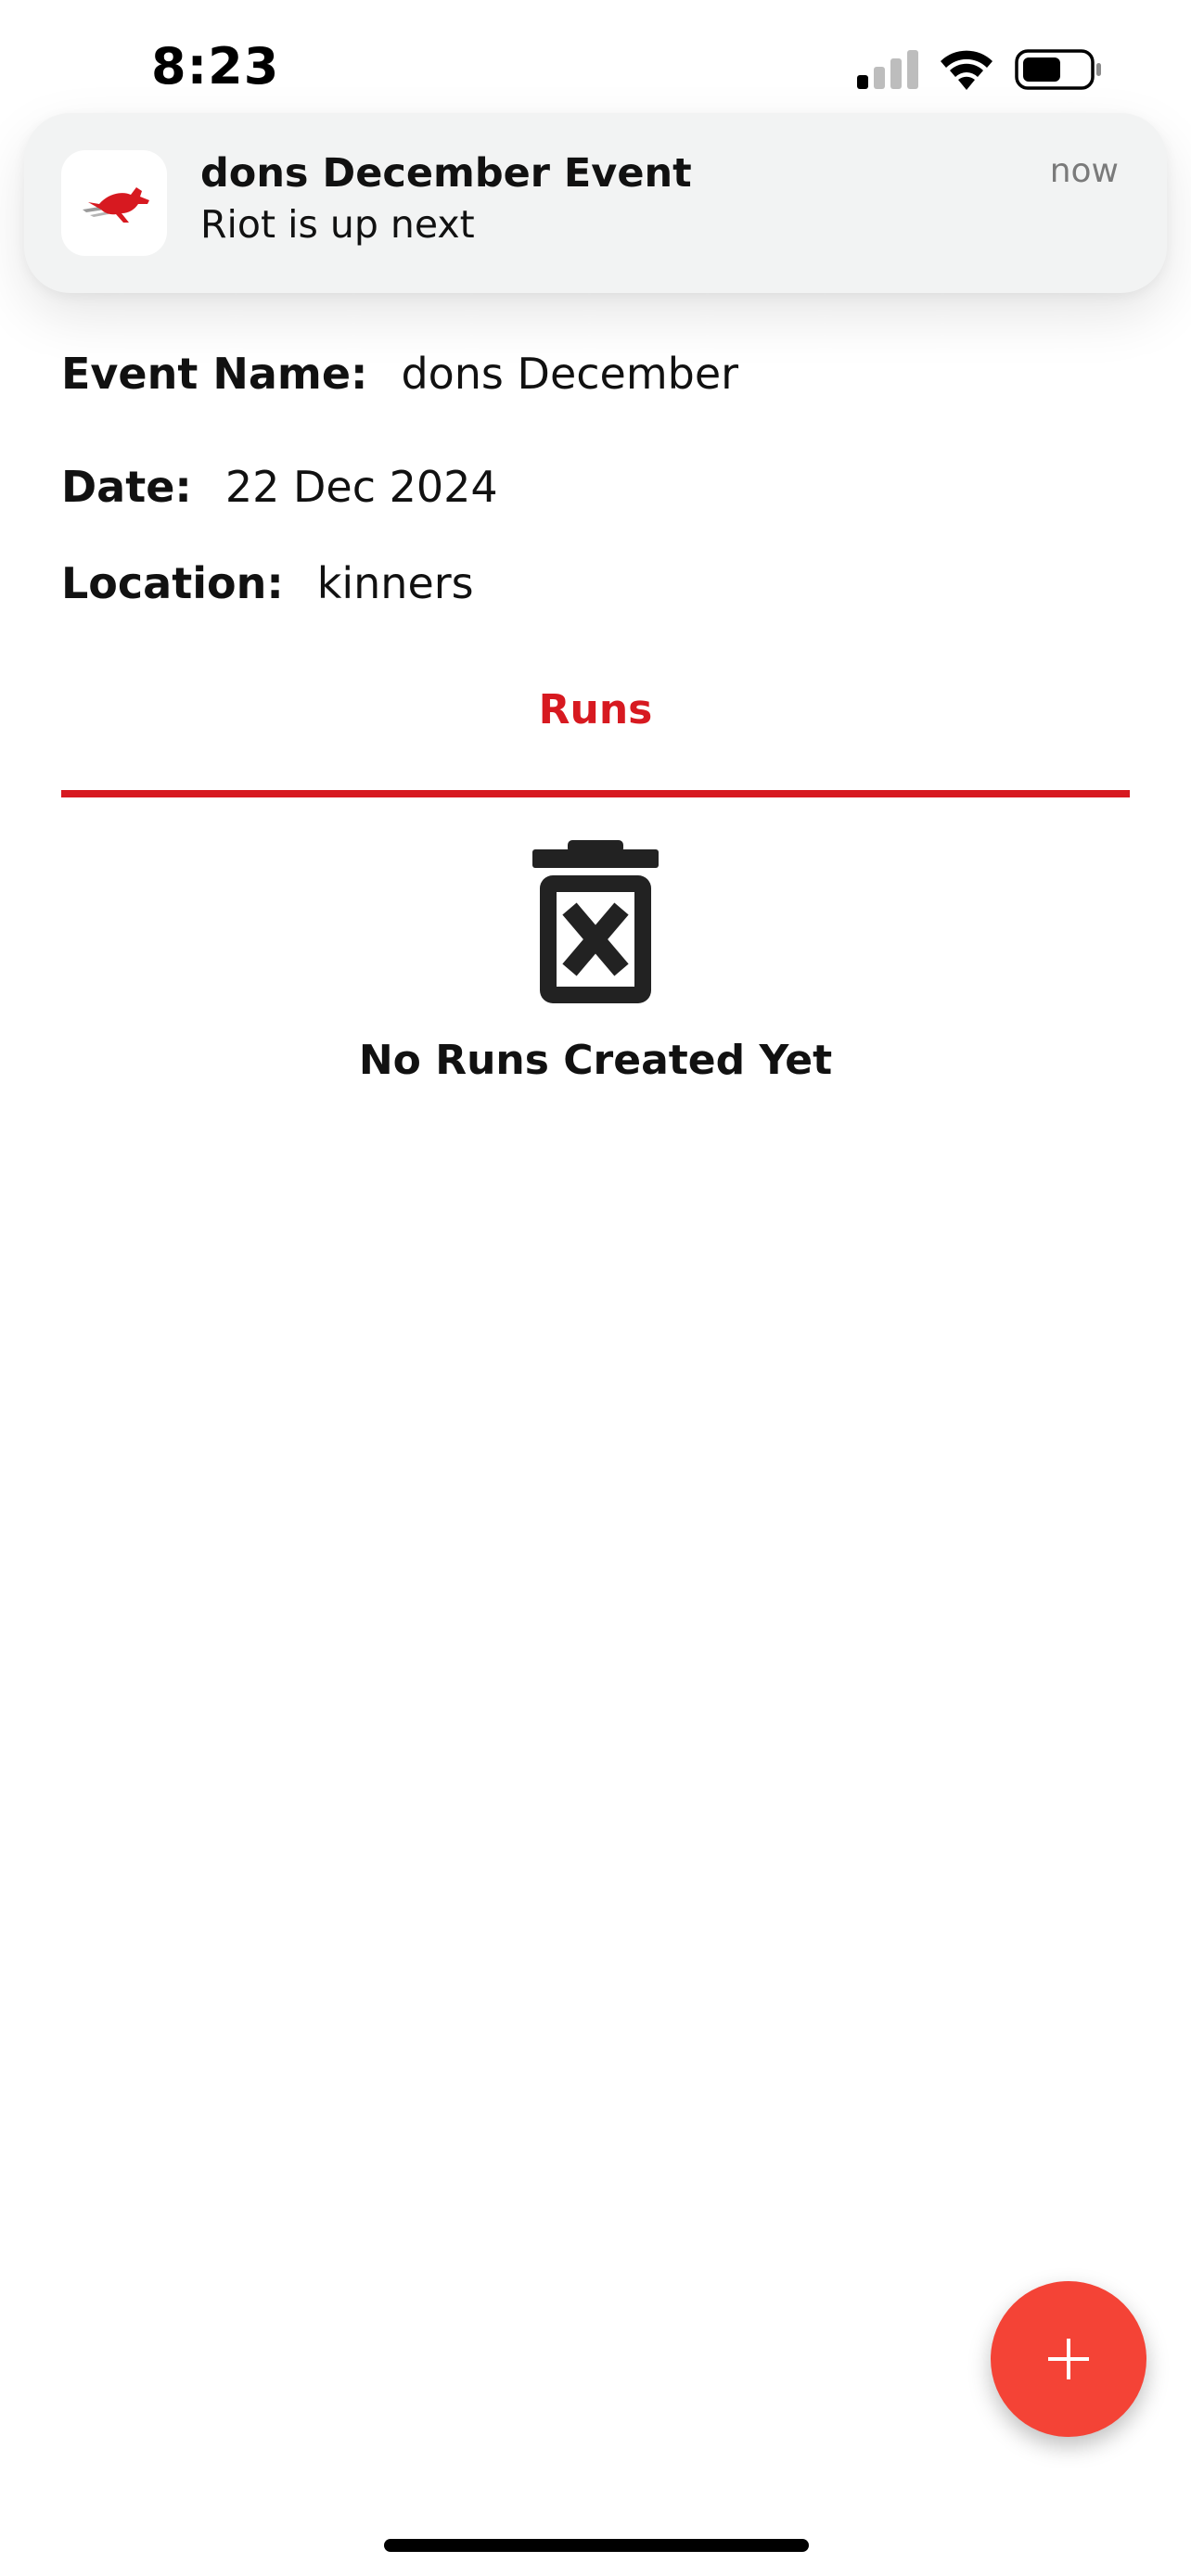 The width and height of the screenshot is (1191, 2576). What do you see at coordinates (361, 487) in the screenshot?
I see `event-date-value: 22 Dec 2024` at bounding box center [361, 487].